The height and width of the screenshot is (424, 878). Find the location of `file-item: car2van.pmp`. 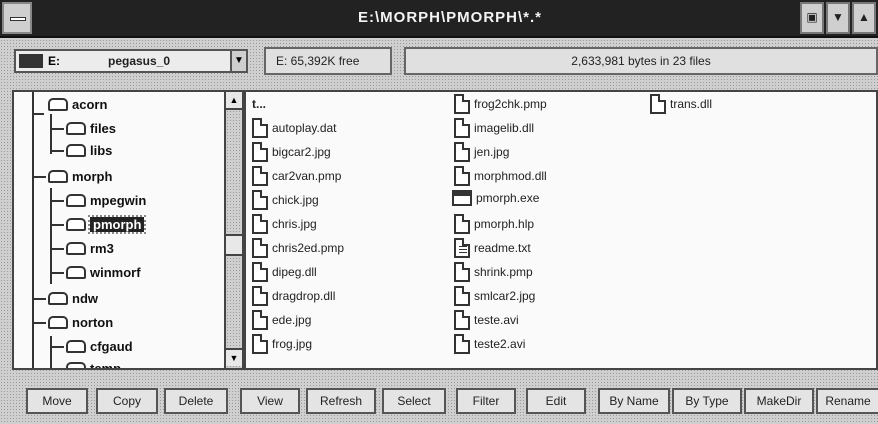

file-item: car2van.pmp is located at coordinates (296, 177).